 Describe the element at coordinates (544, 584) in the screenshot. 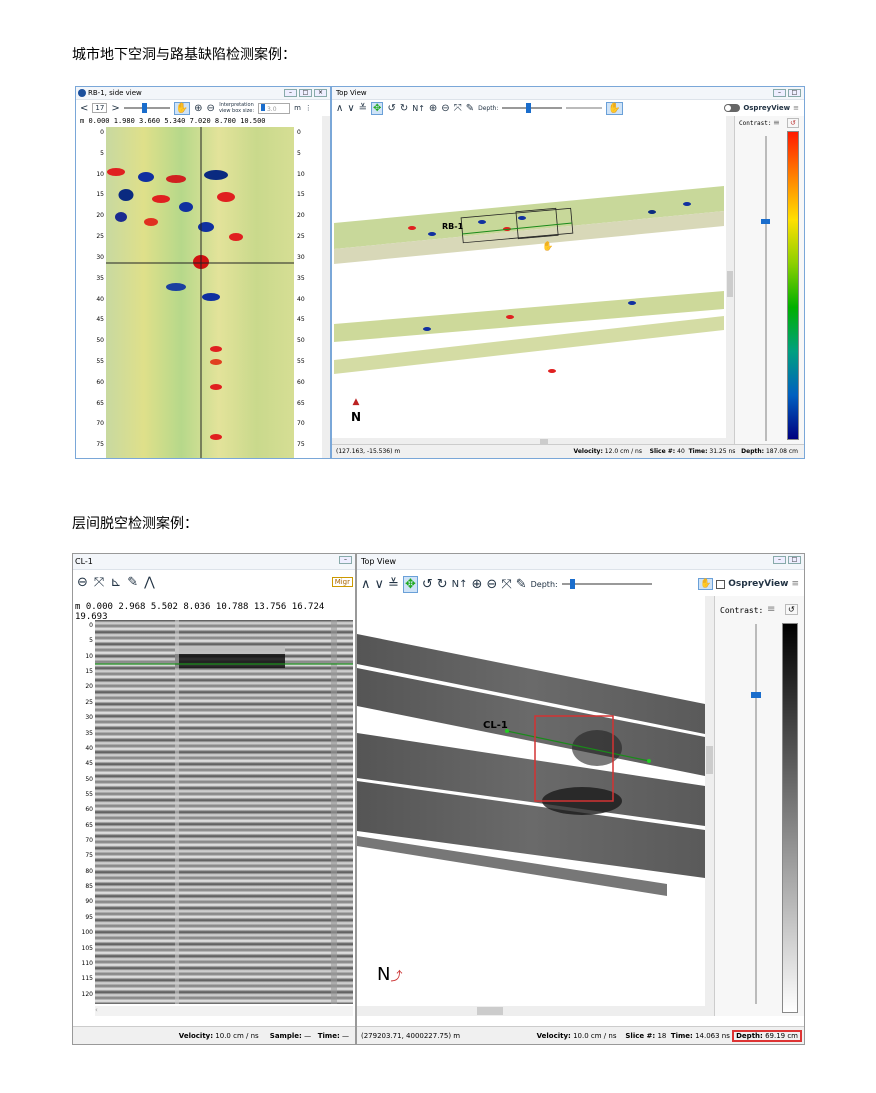

I see `depth-label: Depth:` at that location.